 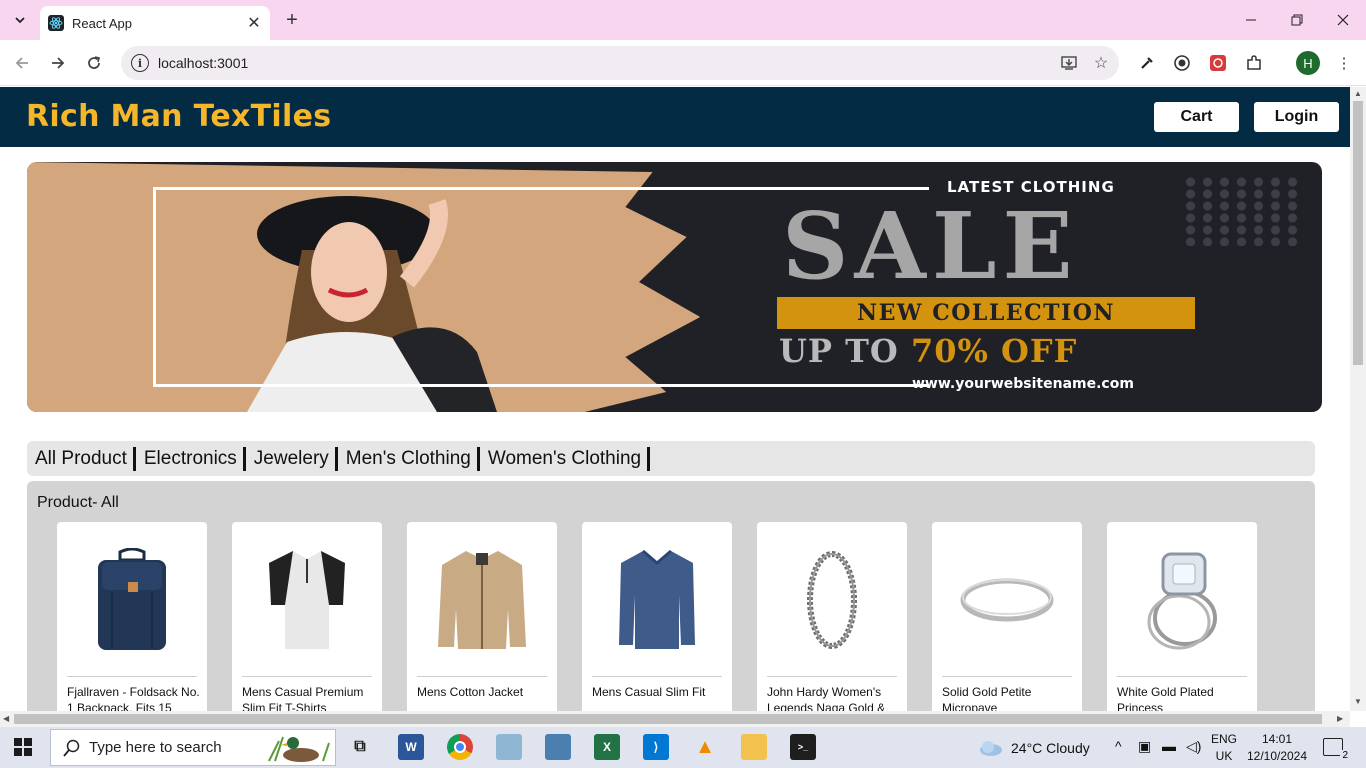 What do you see at coordinates (705, 747) in the screenshot?
I see `vlc-app-icon: ▲` at bounding box center [705, 747].